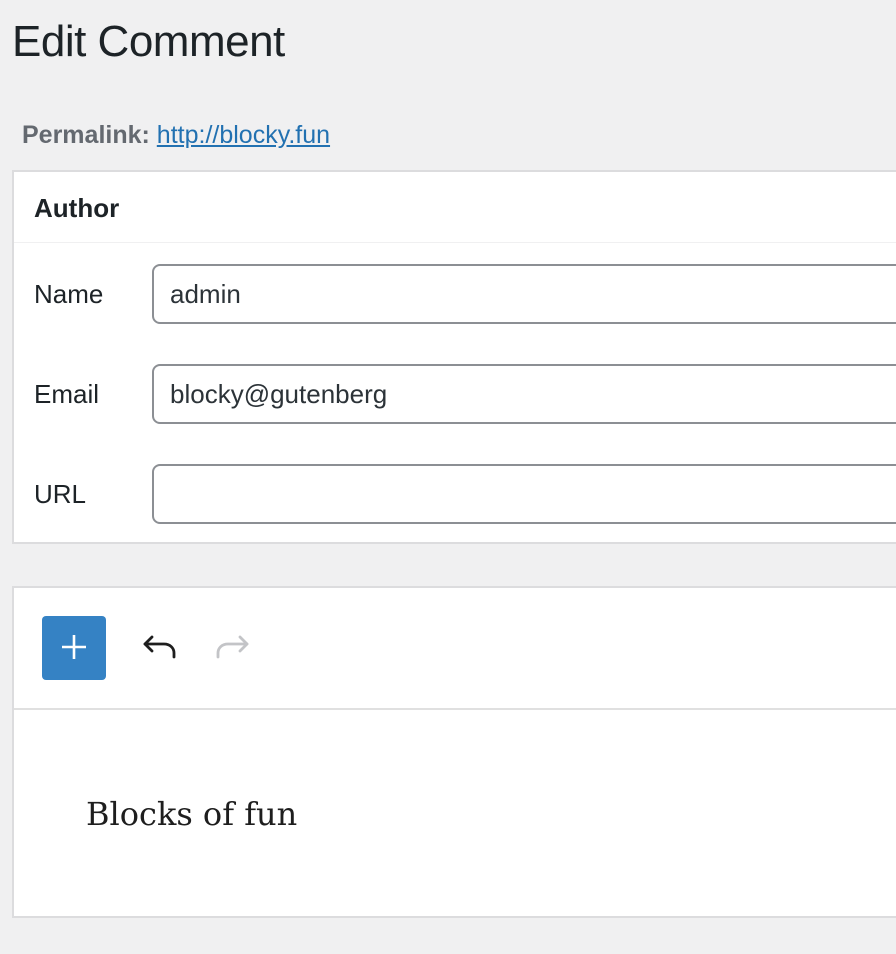 The width and height of the screenshot is (896, 954). What do you see at coordinates (524, 294) in the screenshot?
I see `name-input` at bounding box center [524, 294].